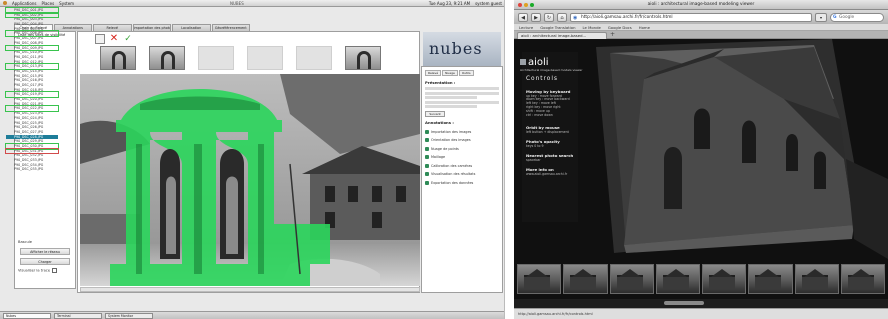 The height and width of the screenshot is (319, 888). Describe the element at coordinates (466, 73) in the screenshot. I see `right-tab-outils: Outils` at that location.